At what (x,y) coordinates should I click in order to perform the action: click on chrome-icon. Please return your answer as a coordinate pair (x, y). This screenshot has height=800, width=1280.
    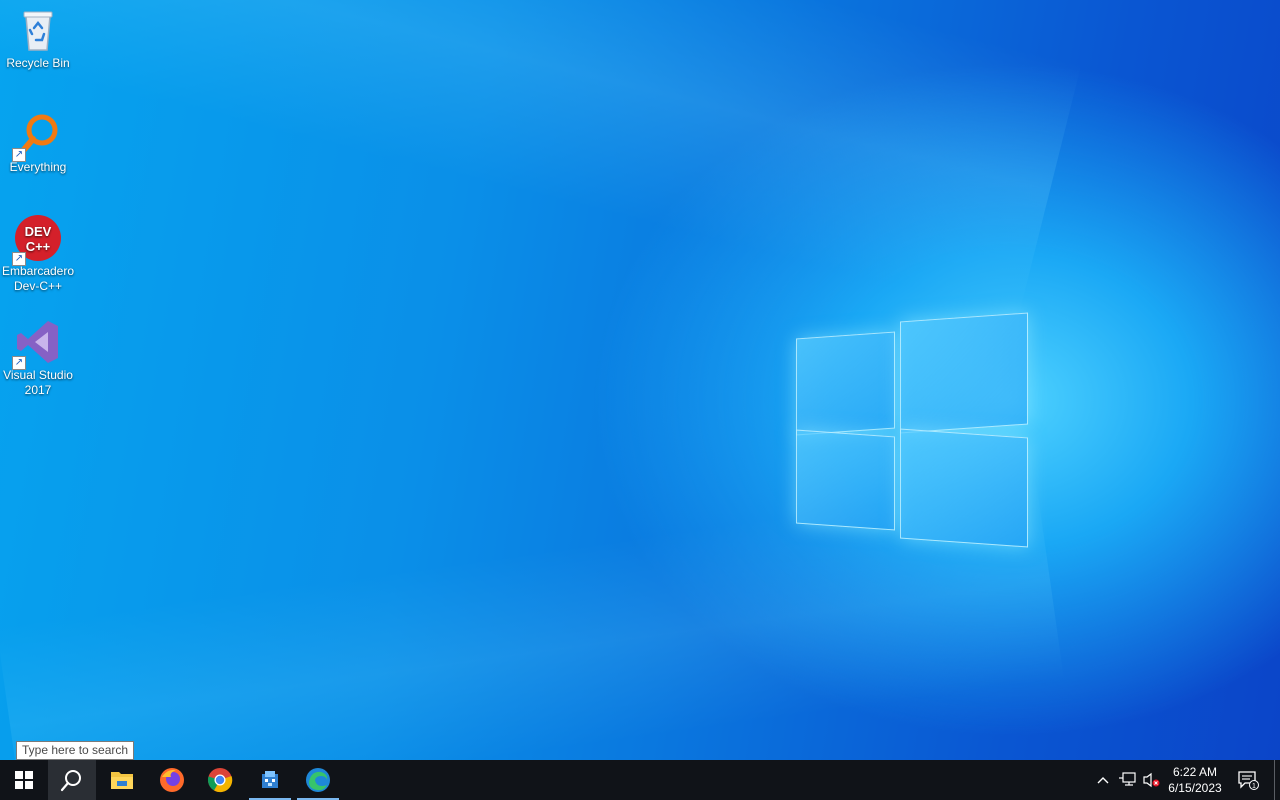
    Looking at the image, I should click on (220, 780).